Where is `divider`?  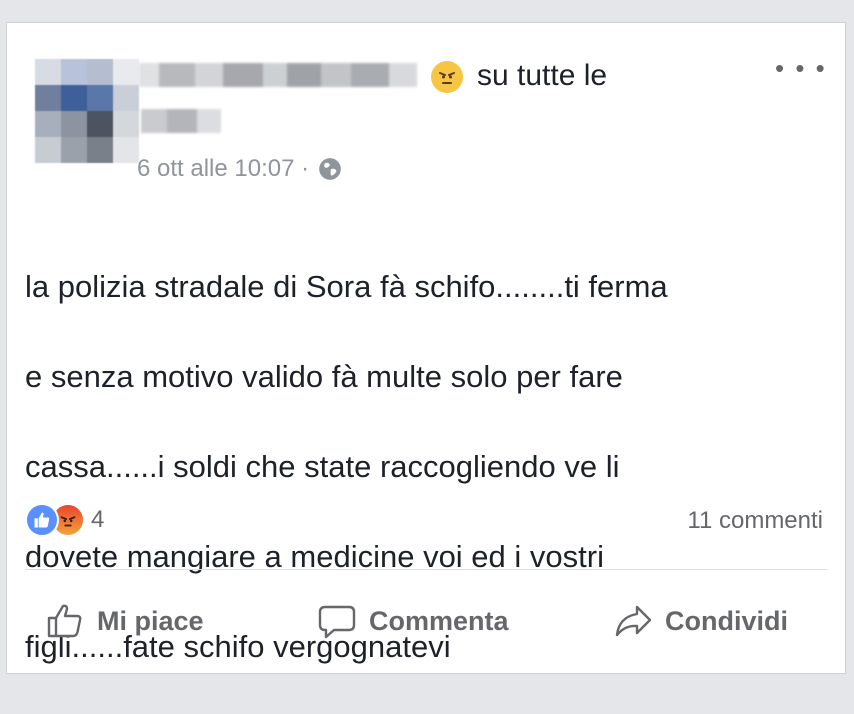 divider is located at coordinates (426, 569).